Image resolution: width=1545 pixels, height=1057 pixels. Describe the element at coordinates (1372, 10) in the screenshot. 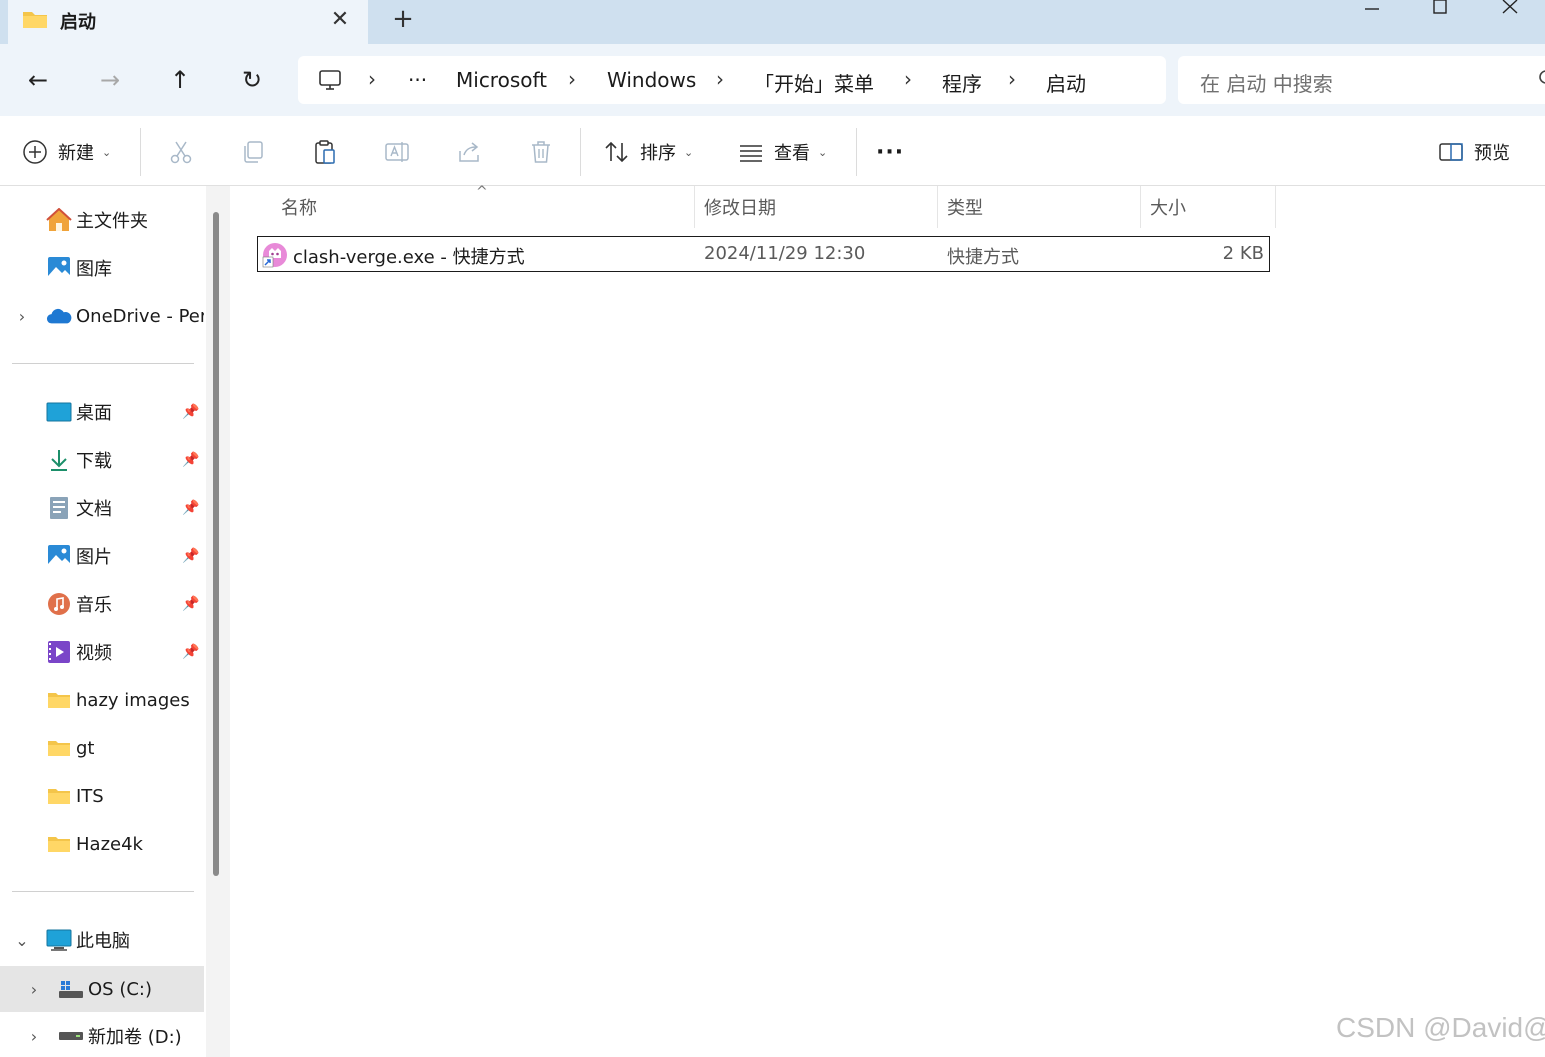

I see `minimize-button` at that location.